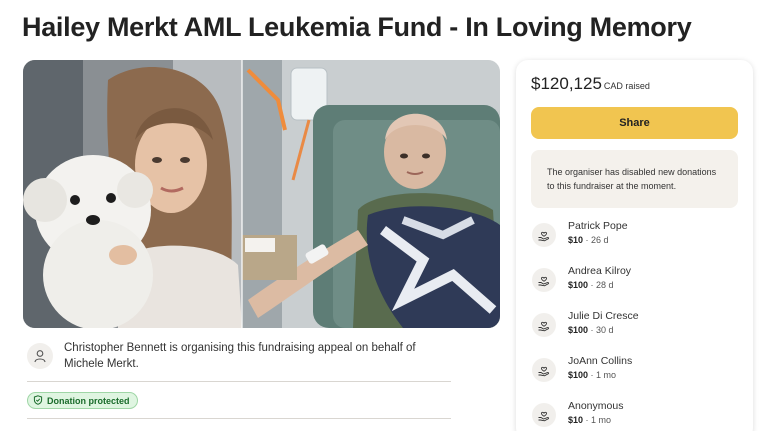 This screenshot has width=768, height=431. What do you see at coordinates (626, 86) in the screenshot?
I see `raised-currency: CAD raised` at bounding box center [626, 86].